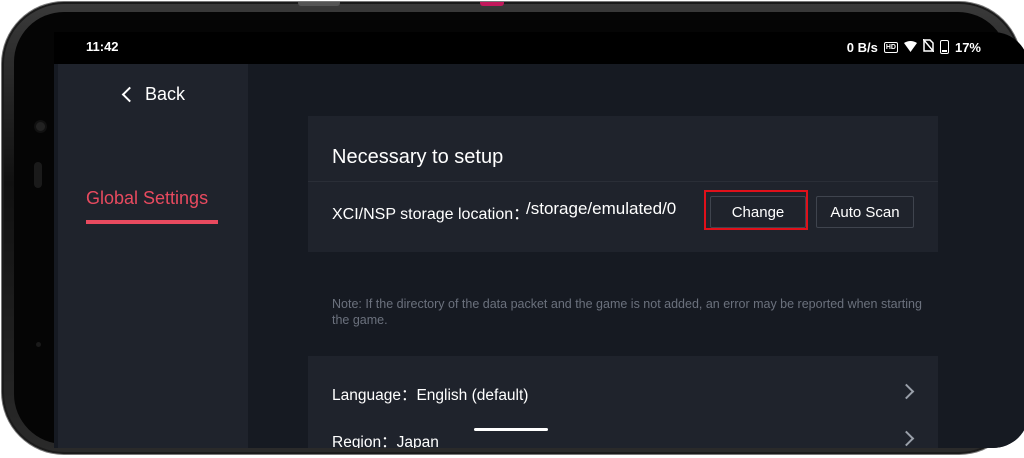 This screenshot has width=1024, height=458. What do you see at coordinates (967, 47) in the screenshot?
I see `battery-percent: 17%` at bounding box center [967, 47].